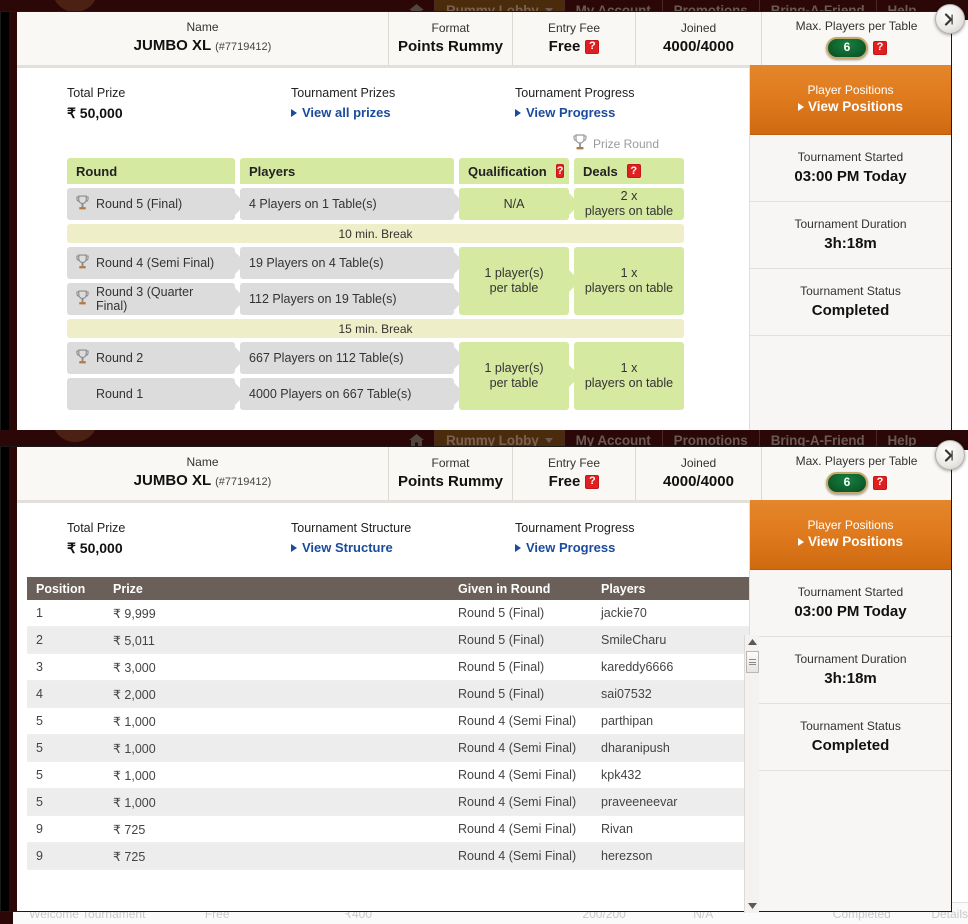  What do you see at coordinates (504, 588) in the screenshot?
I see `col-header-given-in-round: Given in Round` at bounding box center [504, 588].